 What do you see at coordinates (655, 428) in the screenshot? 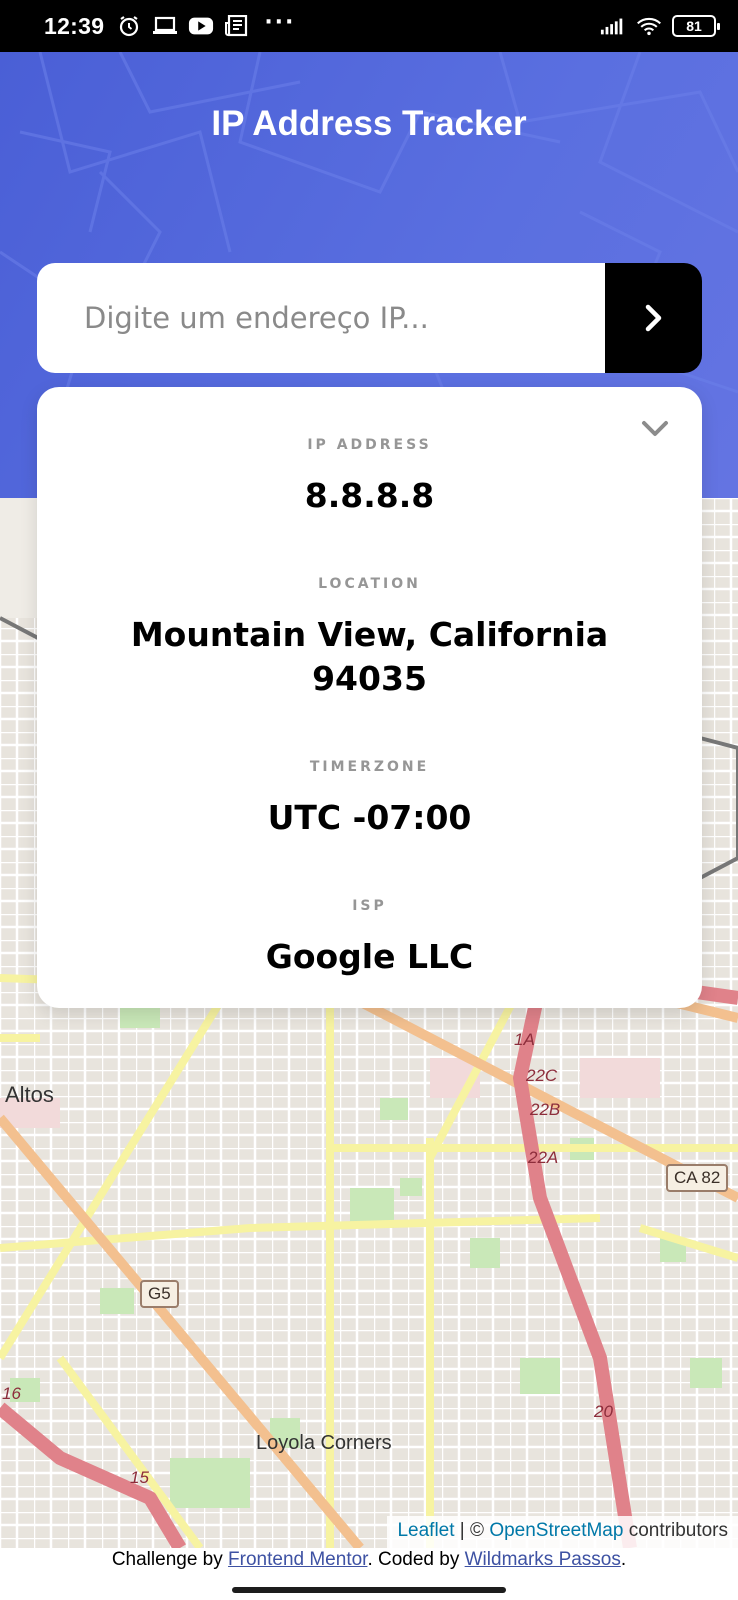
I see `chevron-down-icon` at bounding box center [655, 428].